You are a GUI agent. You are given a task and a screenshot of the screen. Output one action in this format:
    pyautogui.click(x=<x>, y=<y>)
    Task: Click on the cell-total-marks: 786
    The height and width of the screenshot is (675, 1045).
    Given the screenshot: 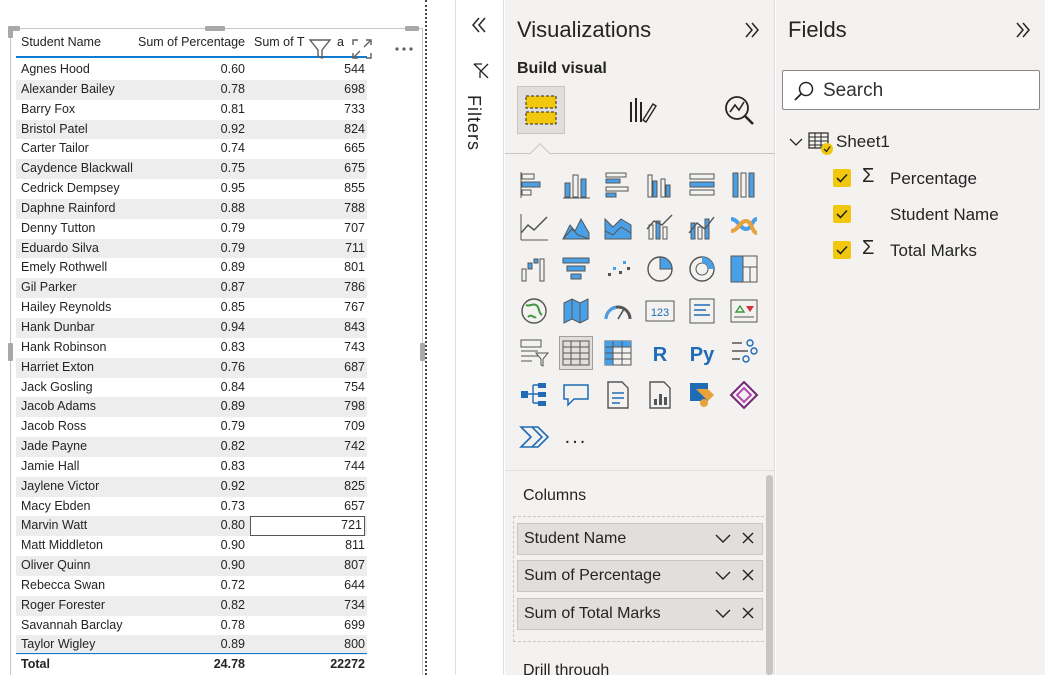 What is the action you would take?
    pyautogui.click(x=307, y=288)
    